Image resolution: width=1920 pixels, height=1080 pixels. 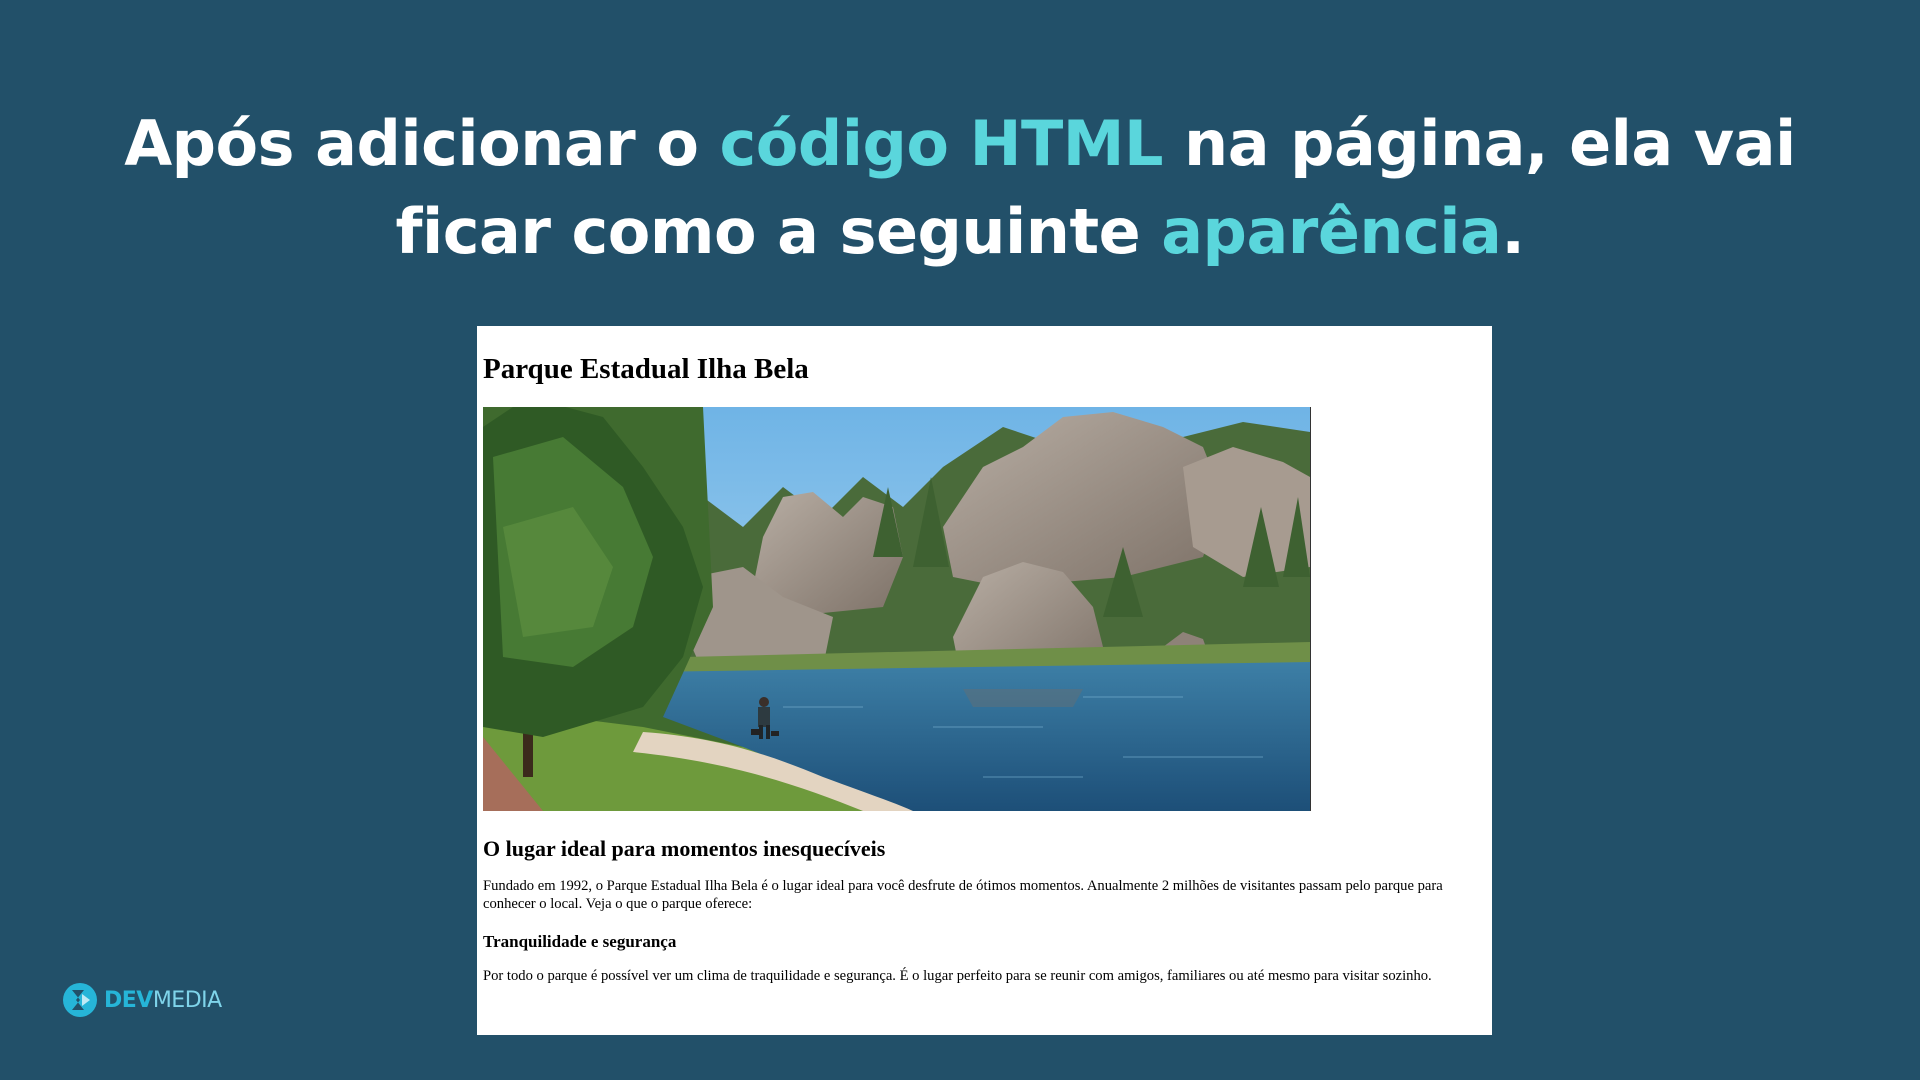 What do you see at coordinates (778, 231) in the screenshot?
I see `headline-text: ficar como a seguinte` at bounding box center [778, 231].